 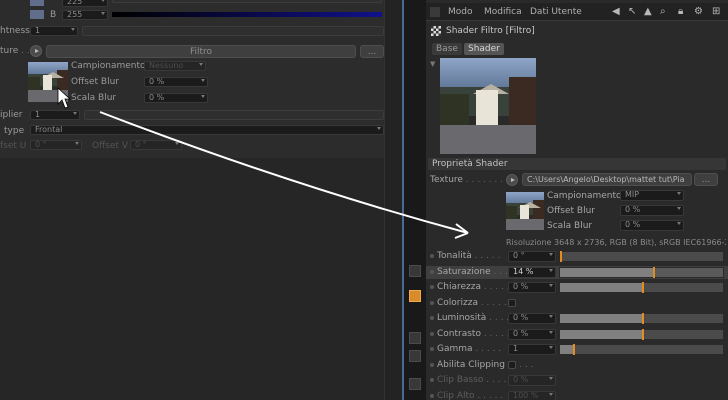 I want to click on type-label: type, so click(x=14, y=131).